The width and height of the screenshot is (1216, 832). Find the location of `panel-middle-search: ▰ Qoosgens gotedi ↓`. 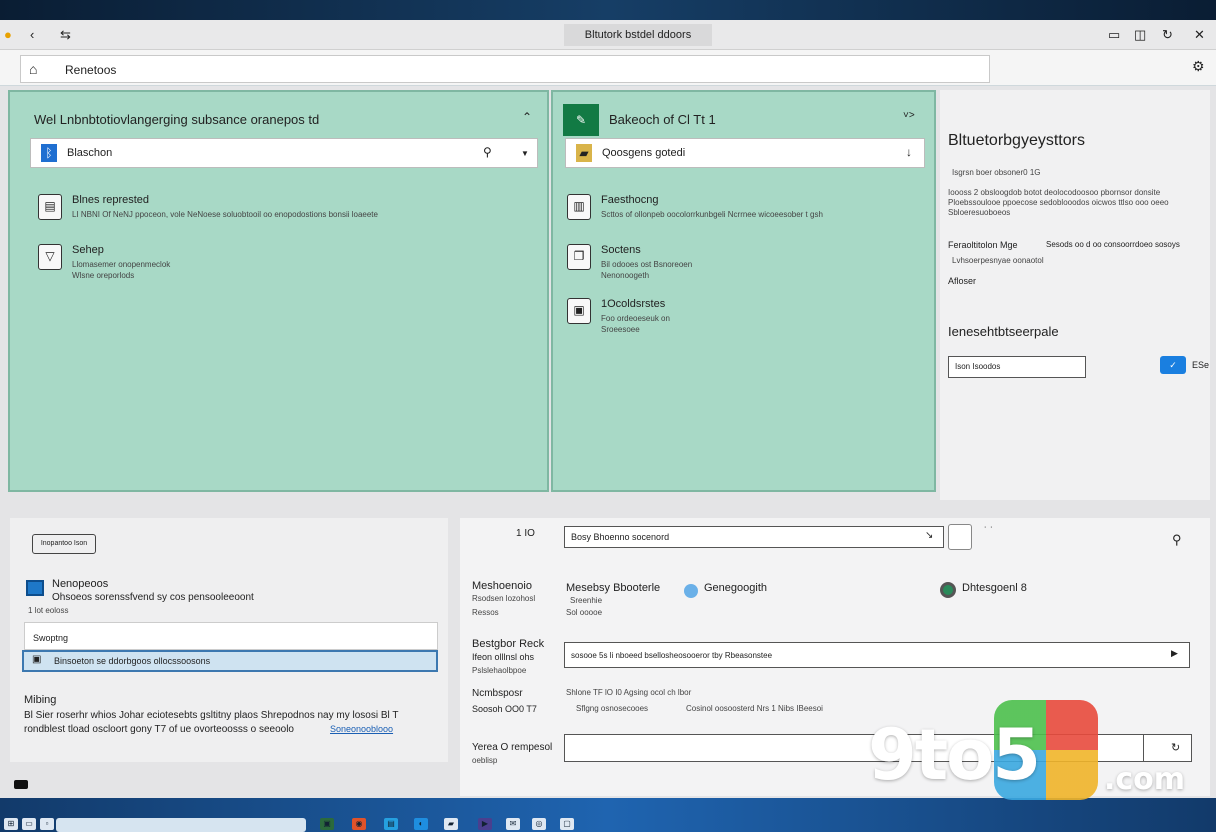

panel-middle-search: ▰ Qoosgens gotedi ↓ is located at coordinates (745, 153).